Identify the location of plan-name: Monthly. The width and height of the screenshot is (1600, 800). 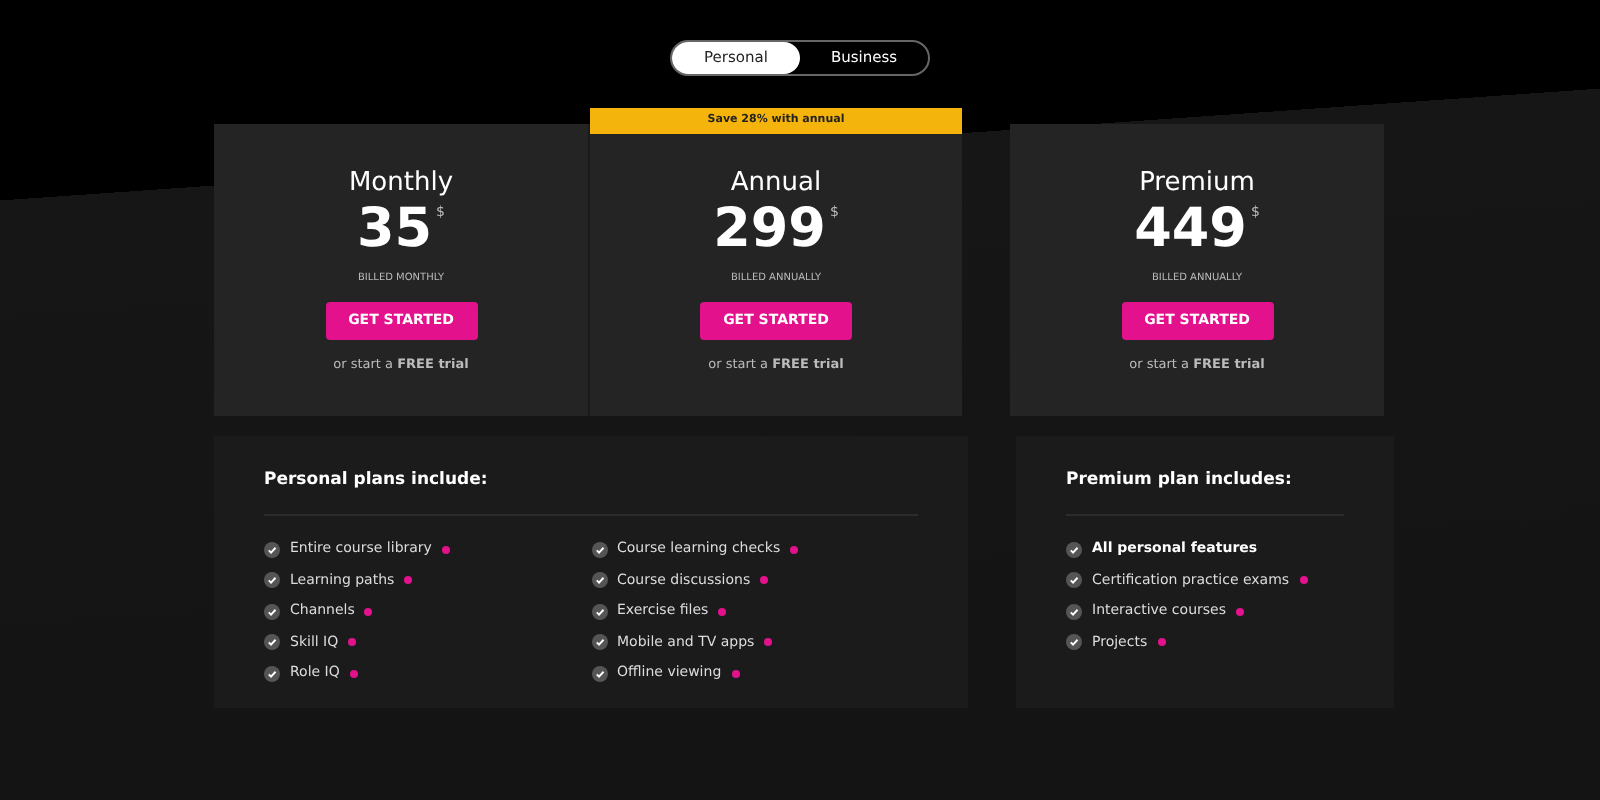
(401, 184).